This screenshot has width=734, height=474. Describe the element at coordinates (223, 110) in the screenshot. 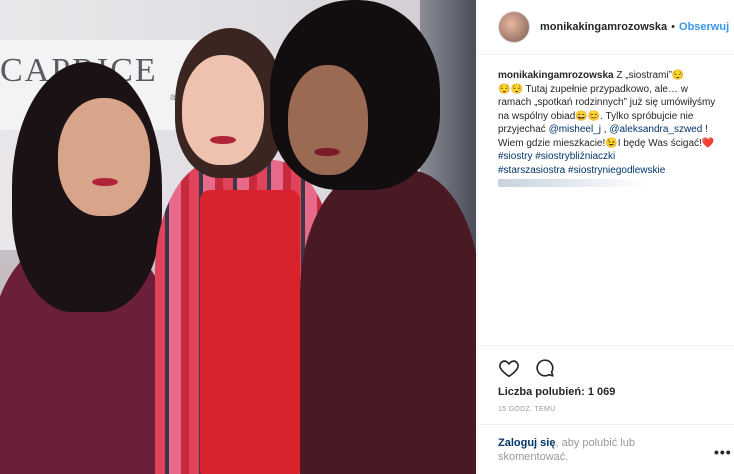

I see `person-middle-face` at that location.